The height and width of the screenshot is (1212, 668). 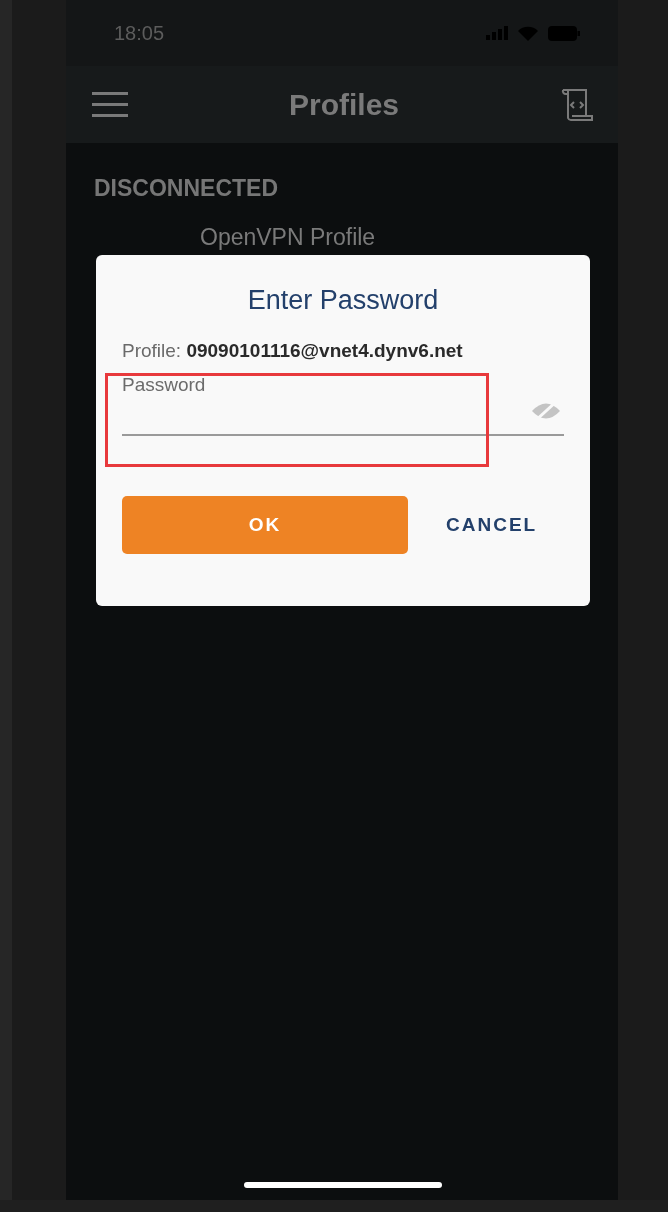 I want to click on status-time: 18:05, so click(x=140, y=33).